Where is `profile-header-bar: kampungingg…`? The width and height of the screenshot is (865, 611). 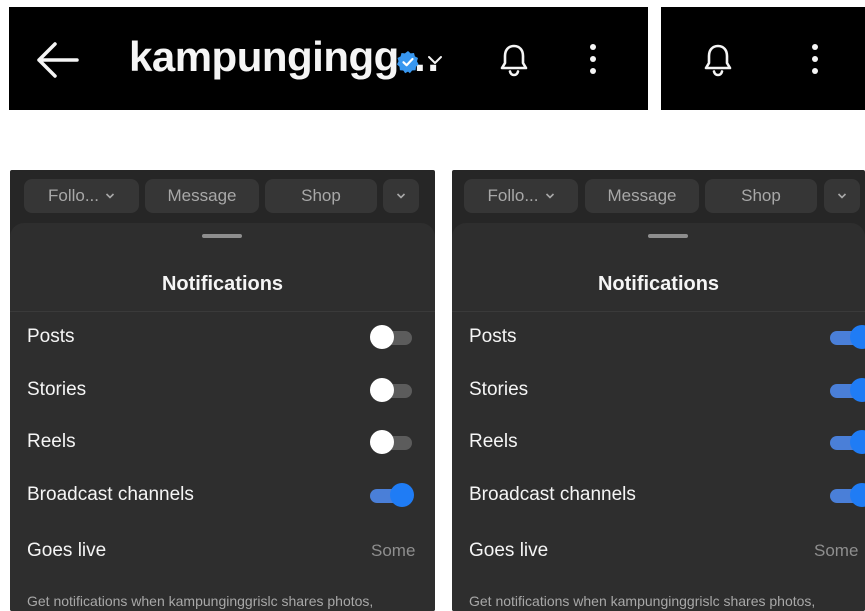
profile-header-bar: kampungingg… is located at coordinates (328, 58).